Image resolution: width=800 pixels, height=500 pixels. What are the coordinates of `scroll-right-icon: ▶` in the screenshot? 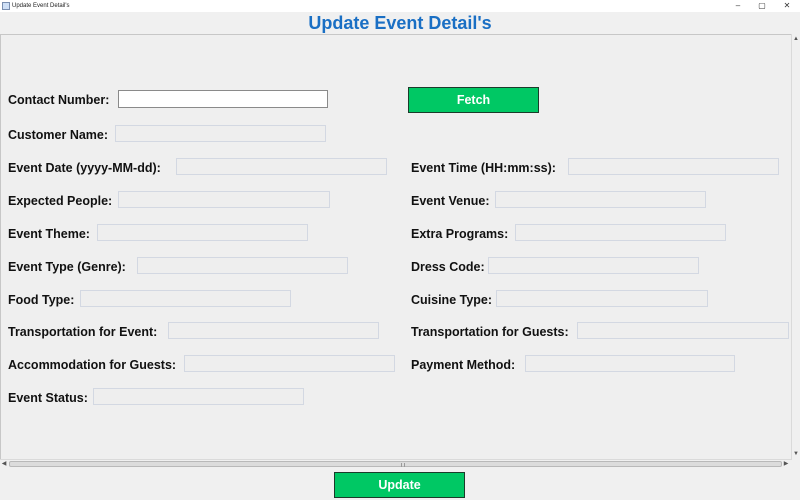 It's located at (786, 464).